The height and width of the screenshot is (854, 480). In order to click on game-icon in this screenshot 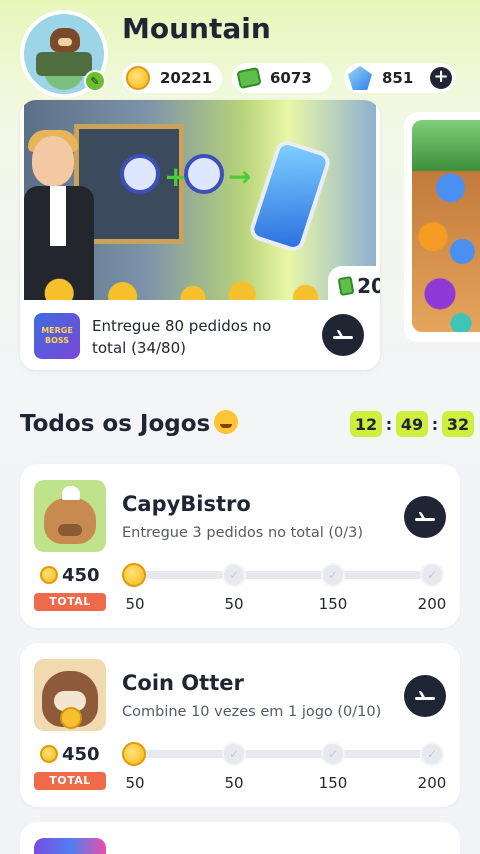, I will do `click(70, 846)`.